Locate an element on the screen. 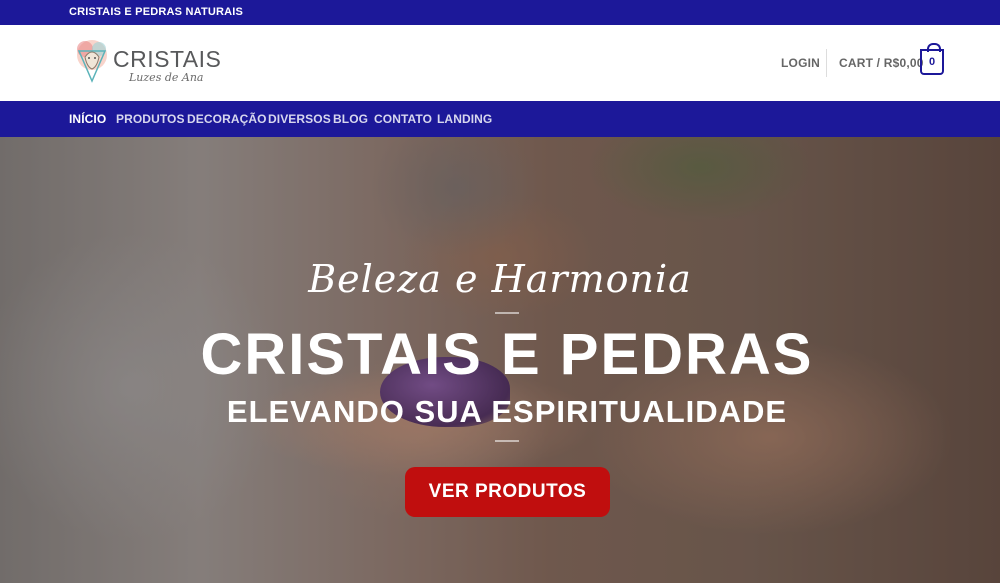 This screenshot has height=583, width=1000. site-logo: CRISTAIS Luzes de Ana is located at coordinates (147, 63).